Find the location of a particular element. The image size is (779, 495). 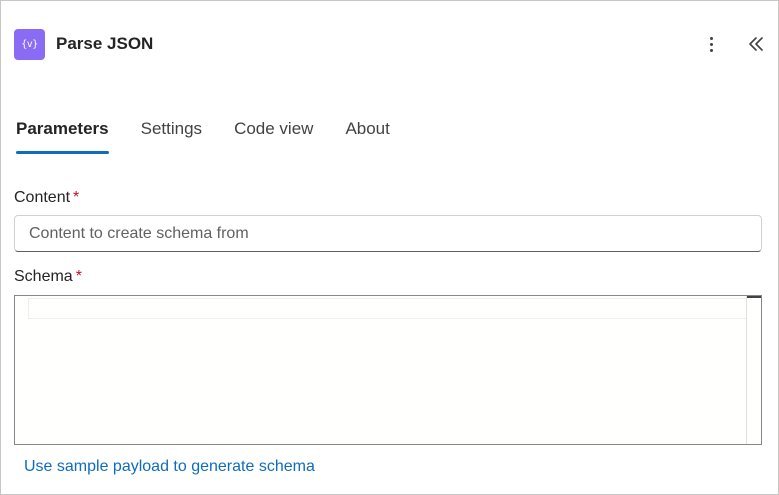

tab-about: About is located at coordinates (367, 136).